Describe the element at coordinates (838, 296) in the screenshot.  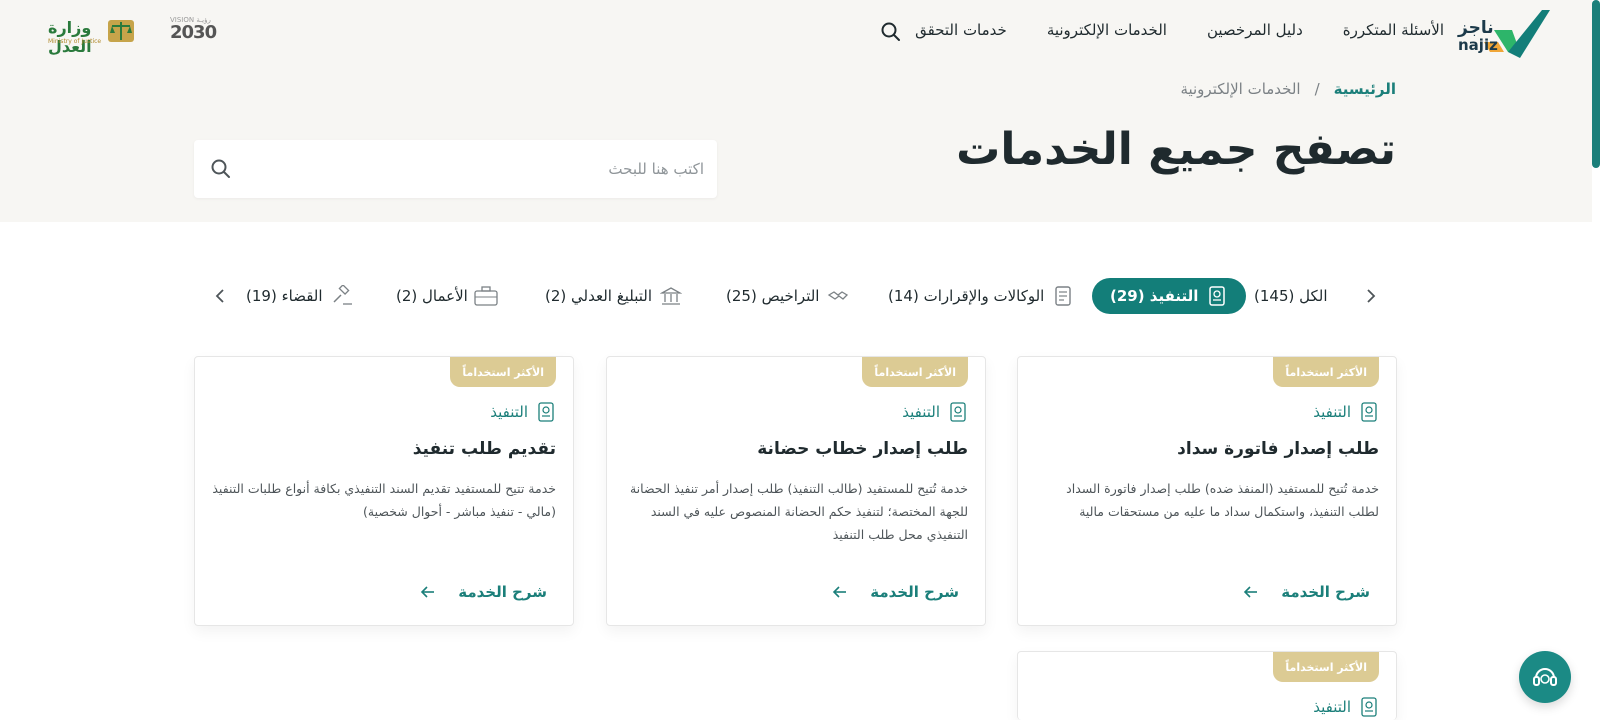
I see `handshake-icon` at that location.